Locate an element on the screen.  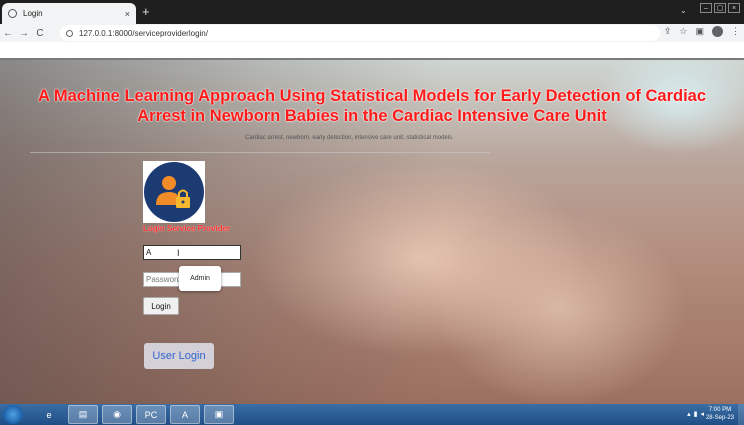
side-panel-icon: ▣ is located at coordinates (699, 31).